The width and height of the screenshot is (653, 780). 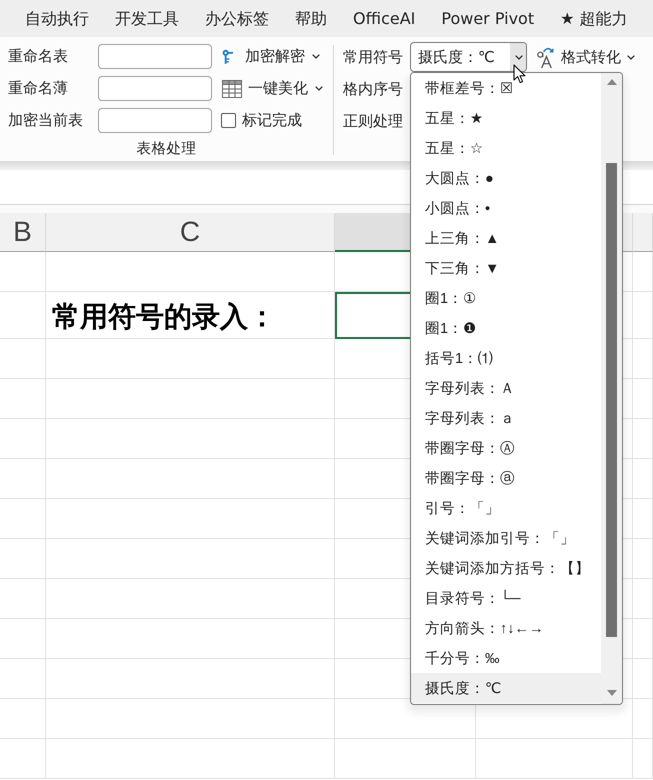 What do you see at coordinates (166, 149) in the screenshot?
I see `group-title: 表格处理` at bounding box center [166, 149].